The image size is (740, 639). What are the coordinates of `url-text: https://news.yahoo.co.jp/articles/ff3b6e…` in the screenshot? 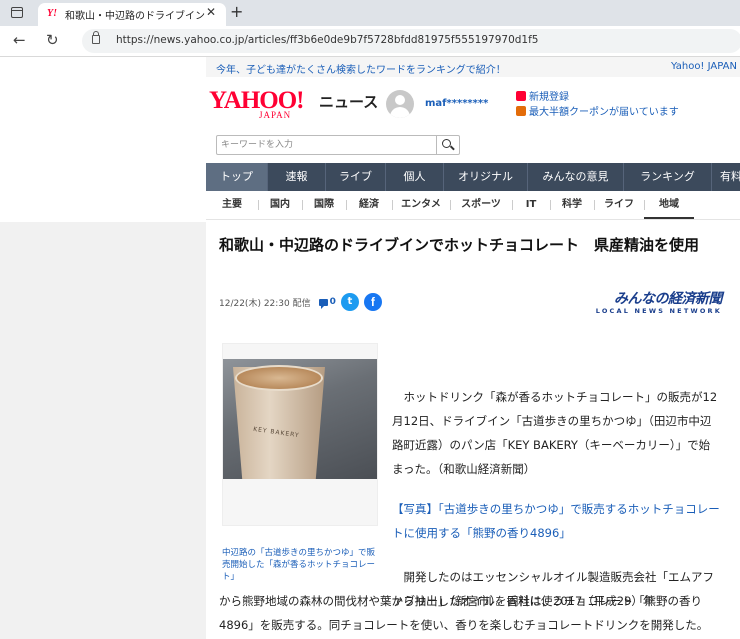 It's located at (327, 40).